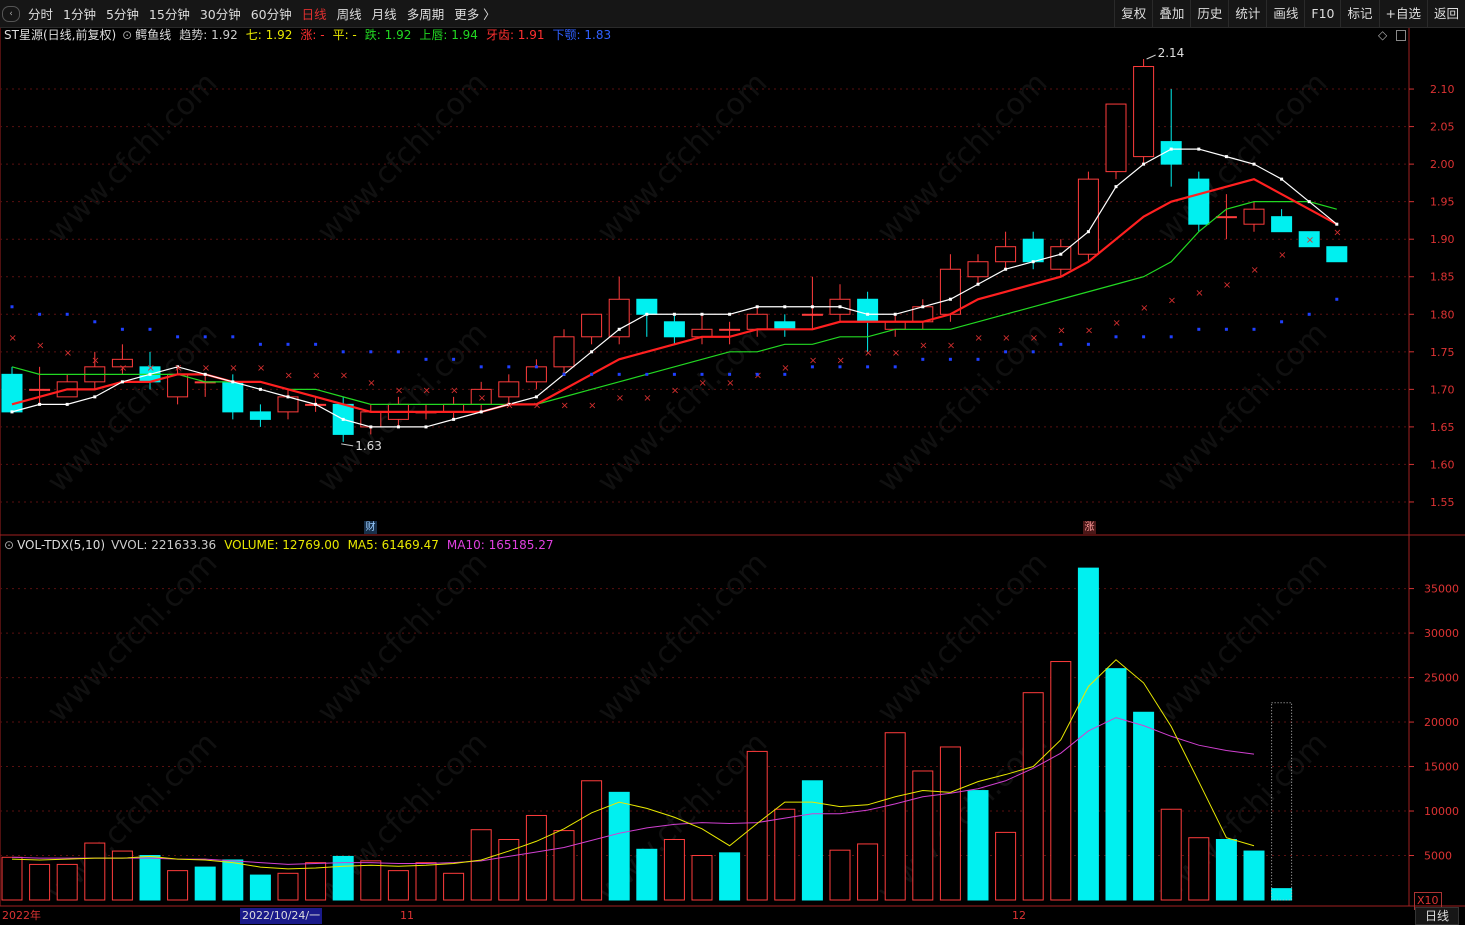 The width and height of the screenshot is (1465, 925). I want to click on period-tab-2: 5分钟, so click(122, 13).